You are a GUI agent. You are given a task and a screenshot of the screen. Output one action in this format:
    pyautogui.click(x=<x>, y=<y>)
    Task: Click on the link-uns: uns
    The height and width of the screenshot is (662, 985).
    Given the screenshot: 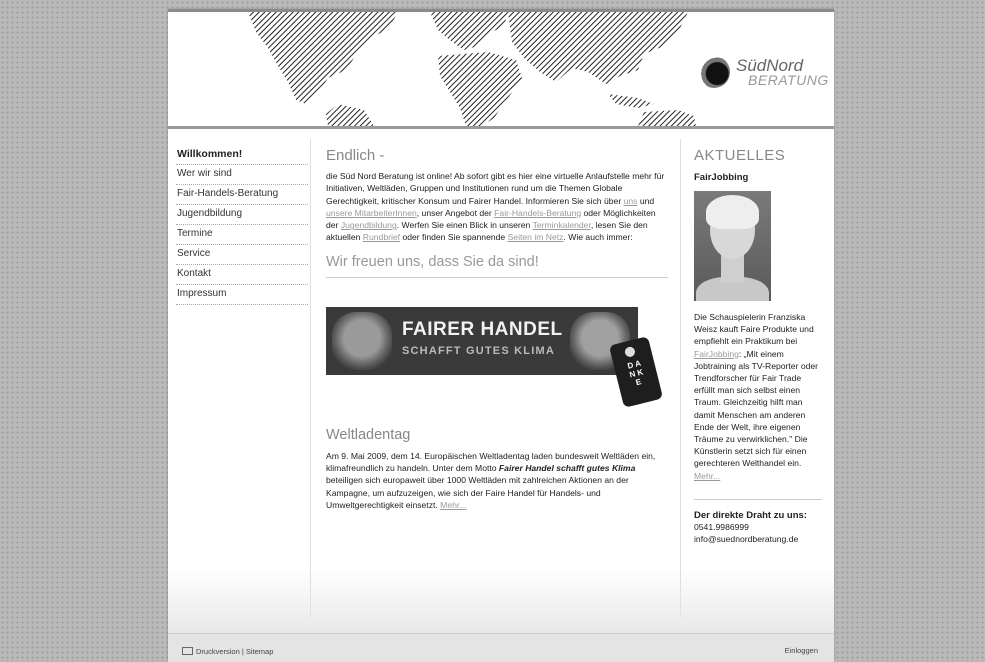 What is the action you would take?
    pyautogui.click(x=631, y=201)
    